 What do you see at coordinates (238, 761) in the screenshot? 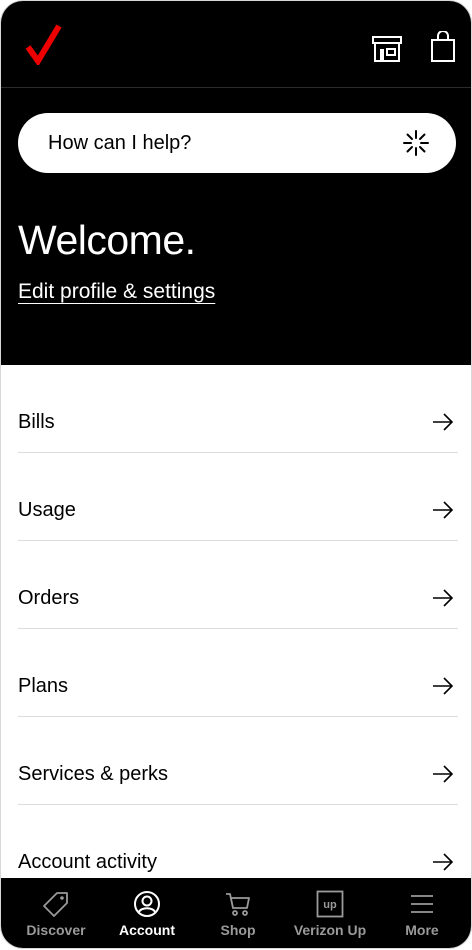
I see `menu-item-services-perks: Services & perks` at bounding box center [238, 761].